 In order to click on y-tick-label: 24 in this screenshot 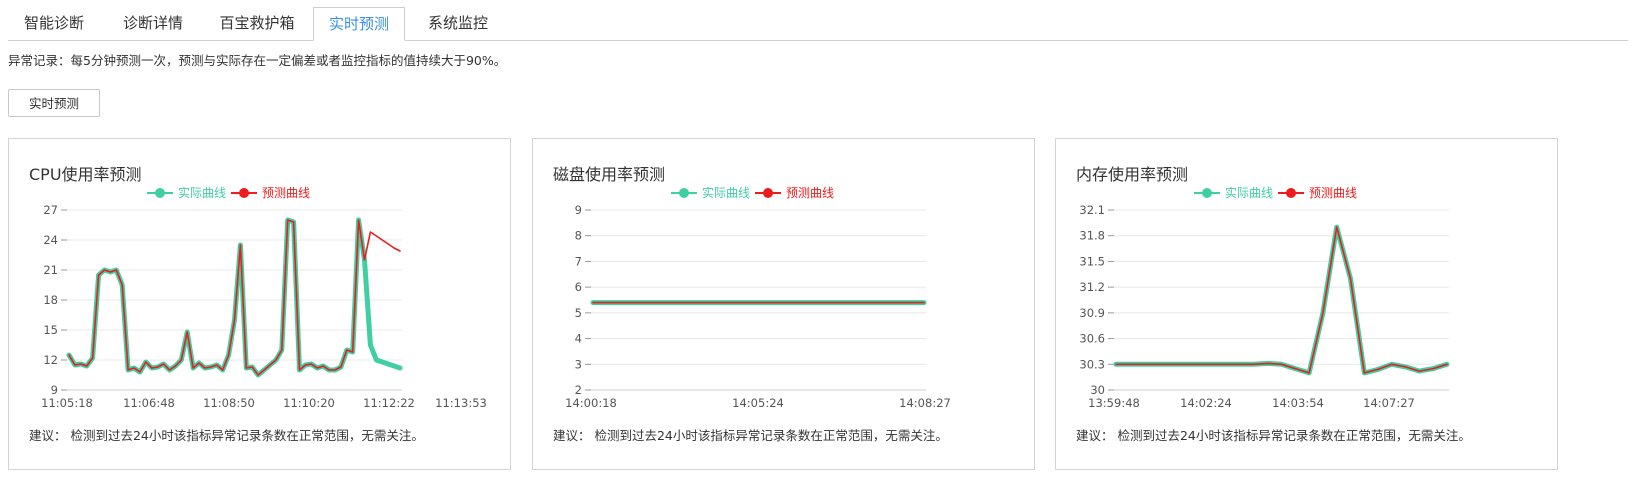, I will do `click(50, 240)`.